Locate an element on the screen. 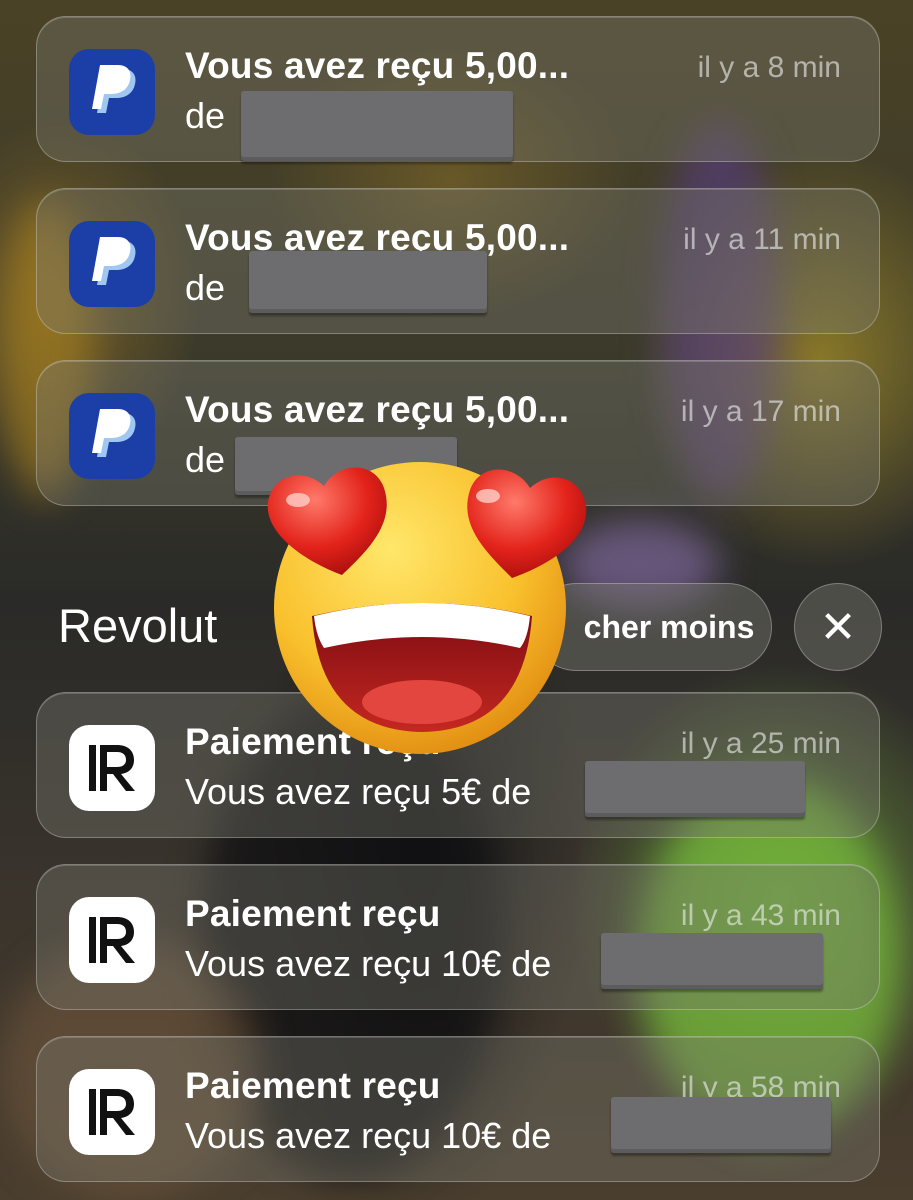  notification-time: il y a 11 min is located at coordinates (762, 239).